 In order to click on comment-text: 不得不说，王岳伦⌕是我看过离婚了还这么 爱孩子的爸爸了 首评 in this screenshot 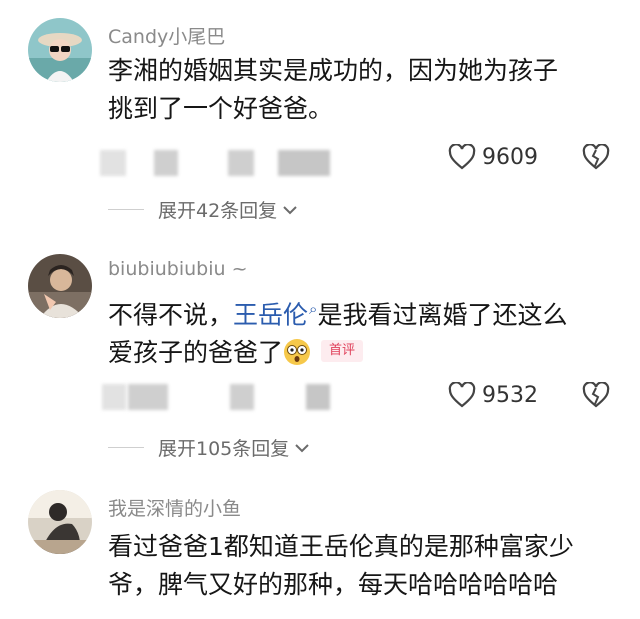, I will do `click(363, 331)`.